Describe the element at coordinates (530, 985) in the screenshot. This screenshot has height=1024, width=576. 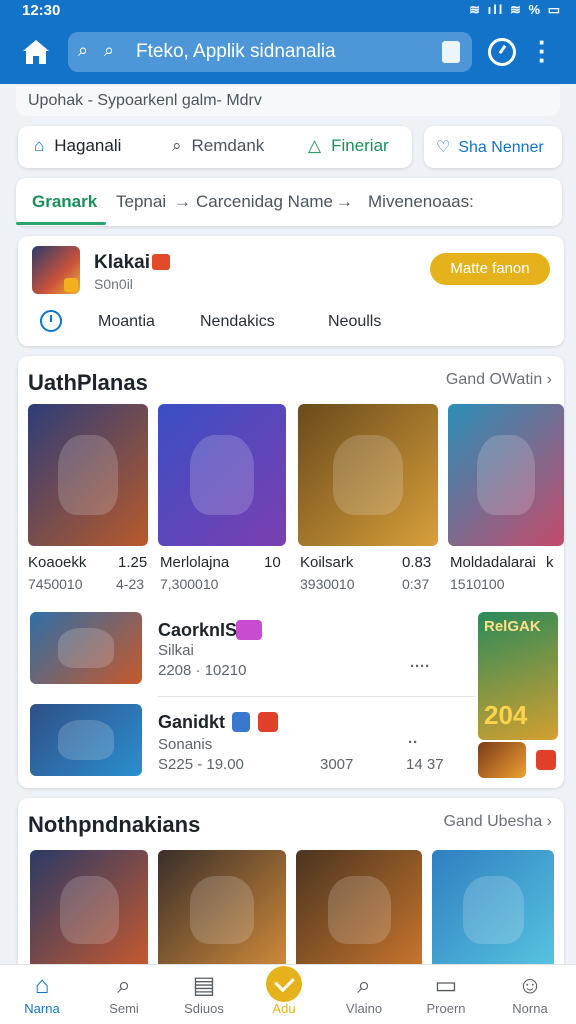
I see `user-icon: ☺` at that location.